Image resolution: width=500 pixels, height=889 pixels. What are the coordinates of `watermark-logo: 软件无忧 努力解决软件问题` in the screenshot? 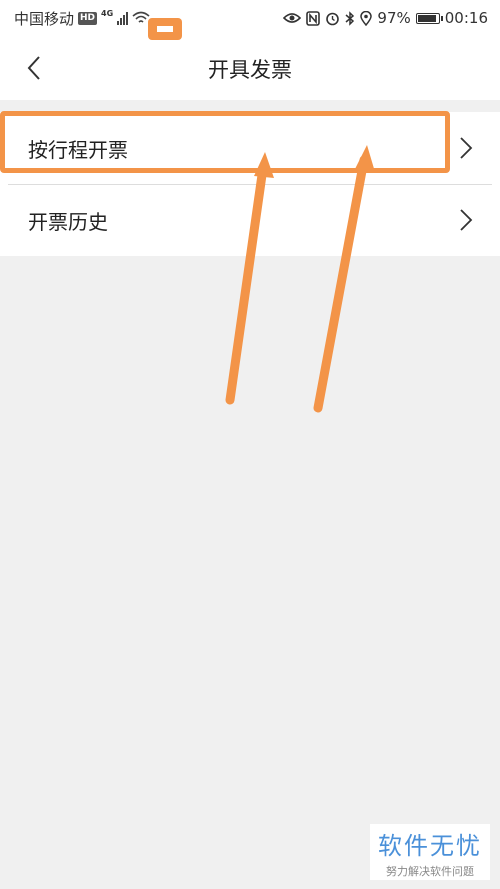 It's located at (430, 852).